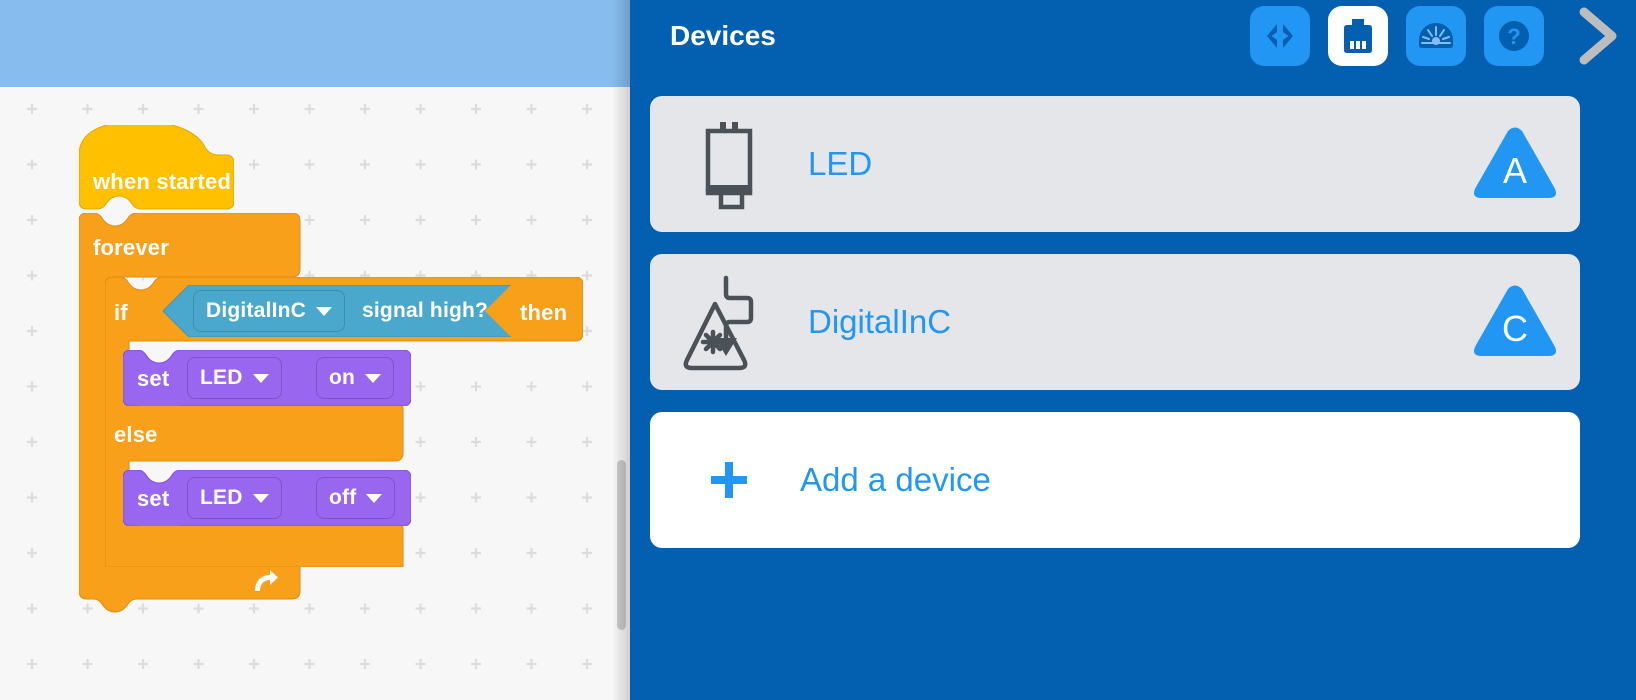  I want to click on devices-button, so click(1358, 36).